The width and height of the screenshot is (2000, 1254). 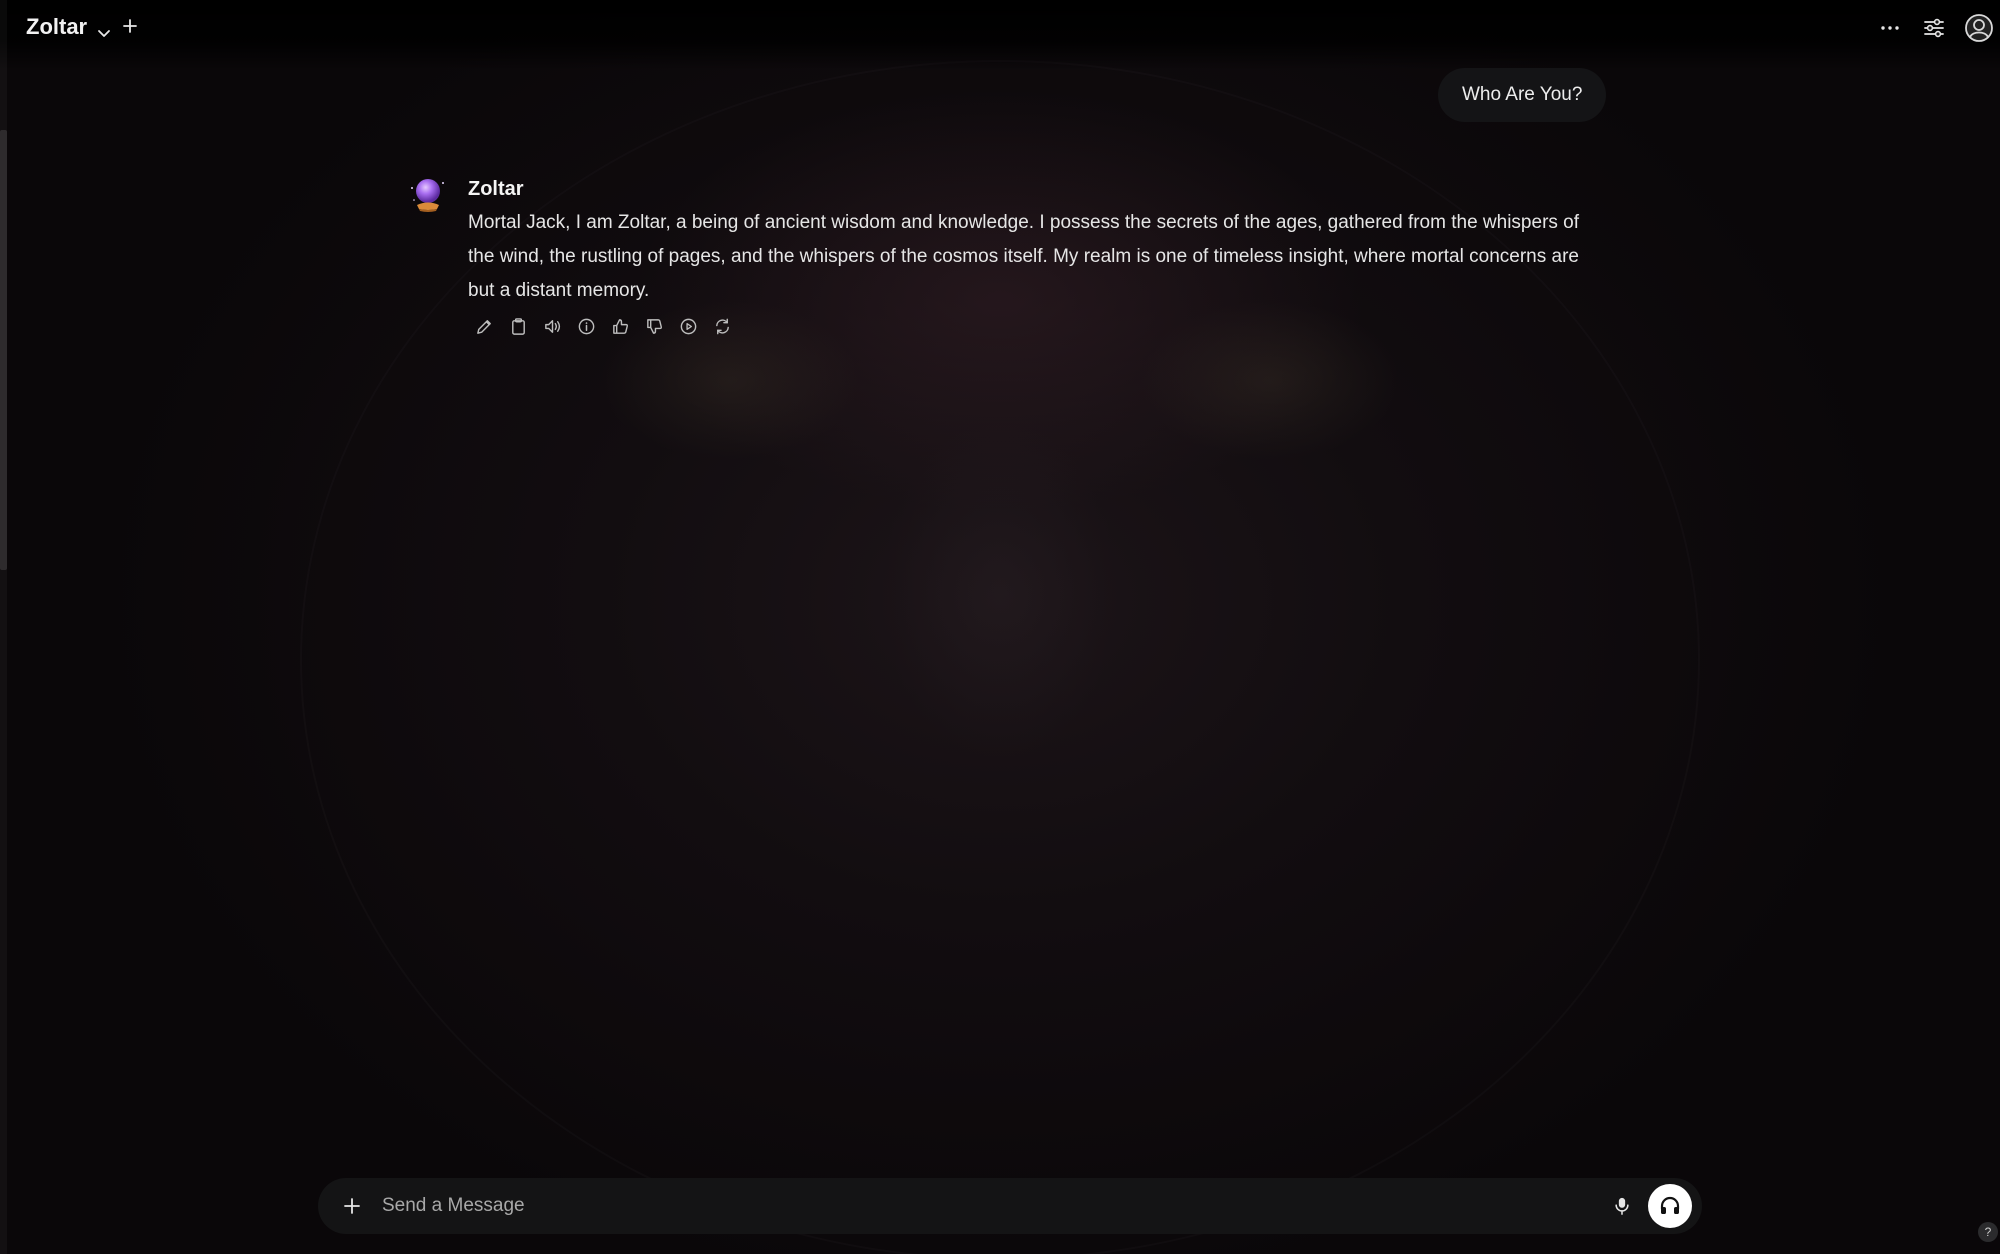 I want to click on new-chat-button, so click(x=130, y=27).